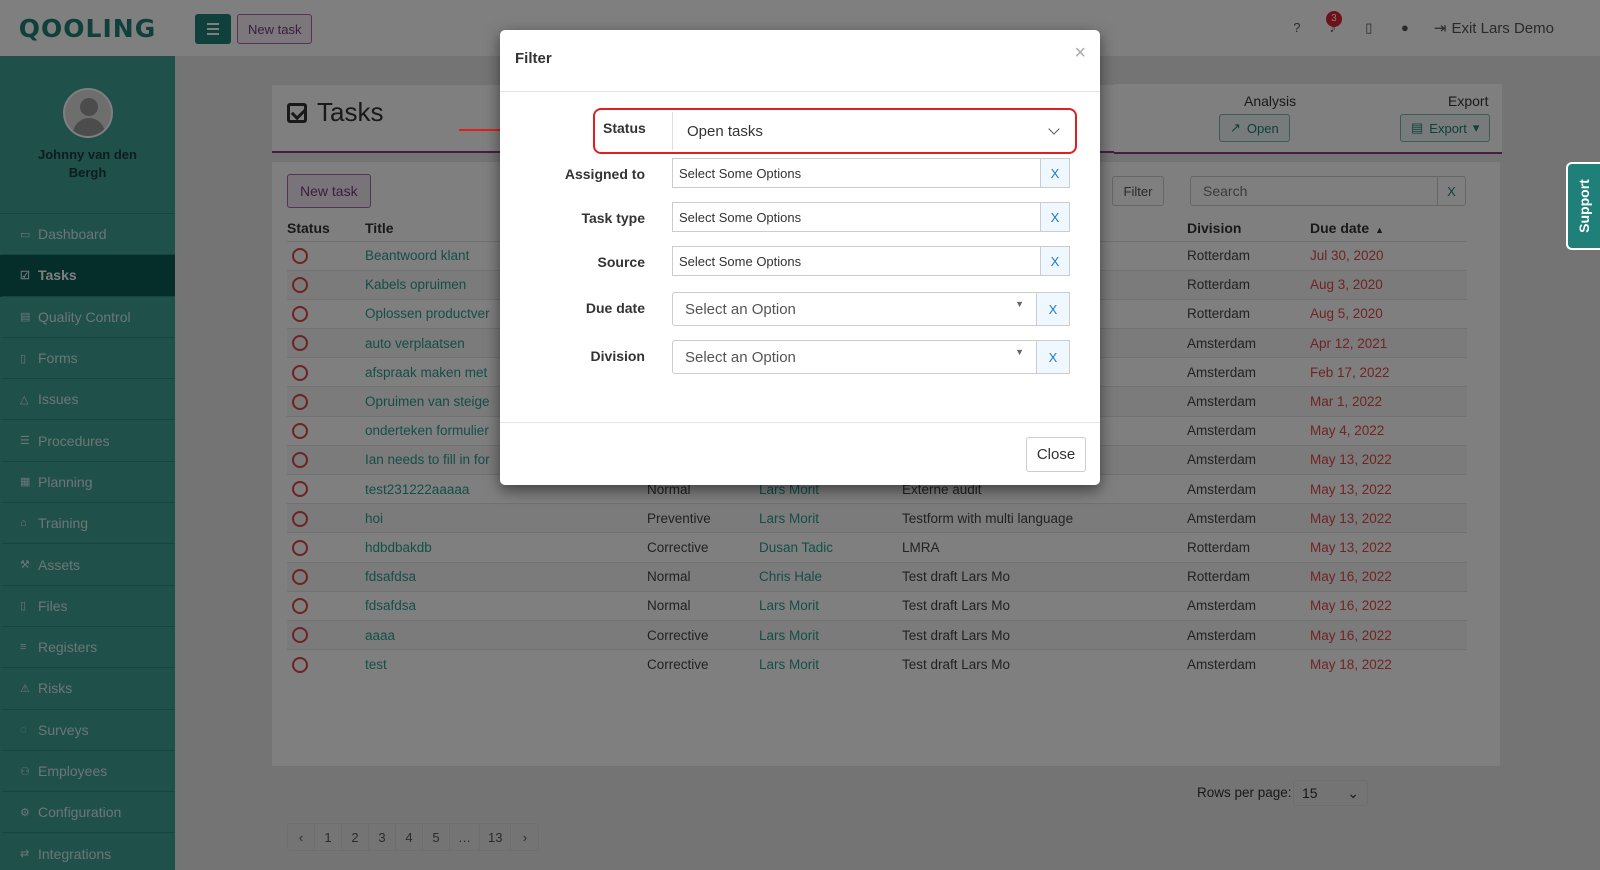 The width and height of the screenshot is (1600, 870). Describe the element at coordinates (1054, 129) in the screenshot. I see `chevron-down-icon` at that location.